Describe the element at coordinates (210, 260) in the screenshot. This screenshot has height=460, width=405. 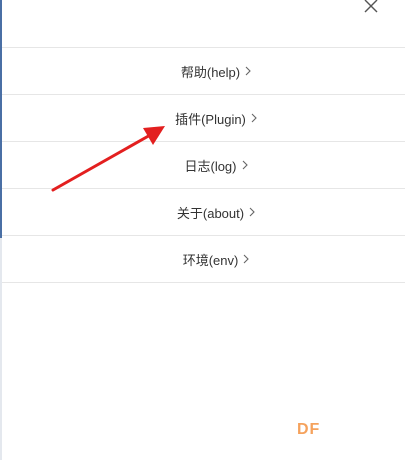
I see `menu-item-label: 环境(env)` at that location.